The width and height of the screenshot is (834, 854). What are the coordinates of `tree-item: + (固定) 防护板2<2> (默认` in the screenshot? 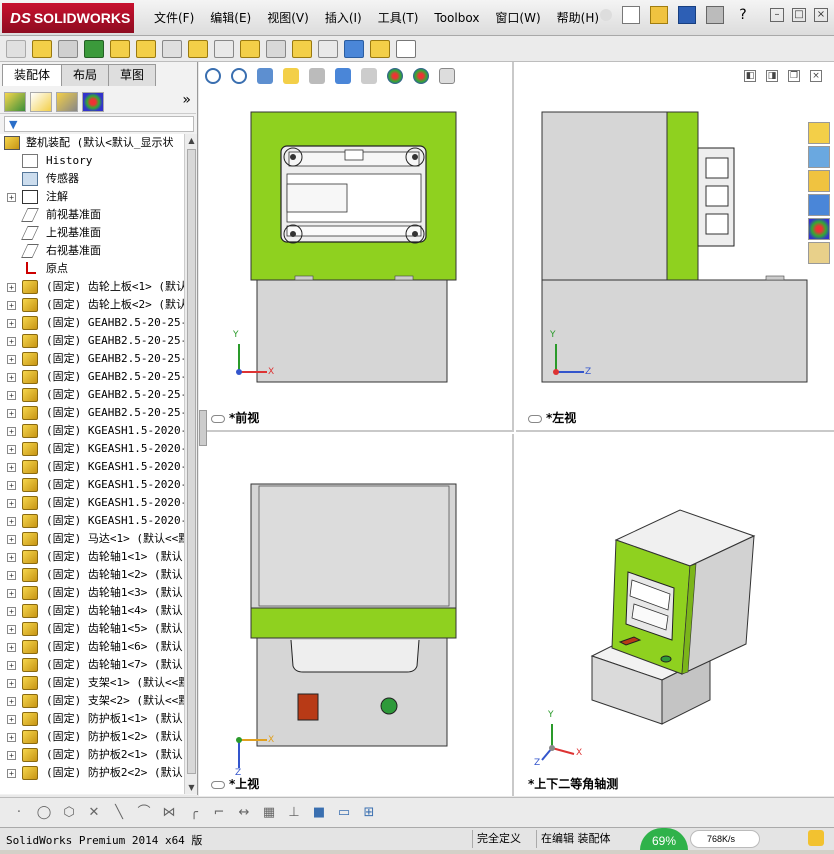 It's located at (92, 773).